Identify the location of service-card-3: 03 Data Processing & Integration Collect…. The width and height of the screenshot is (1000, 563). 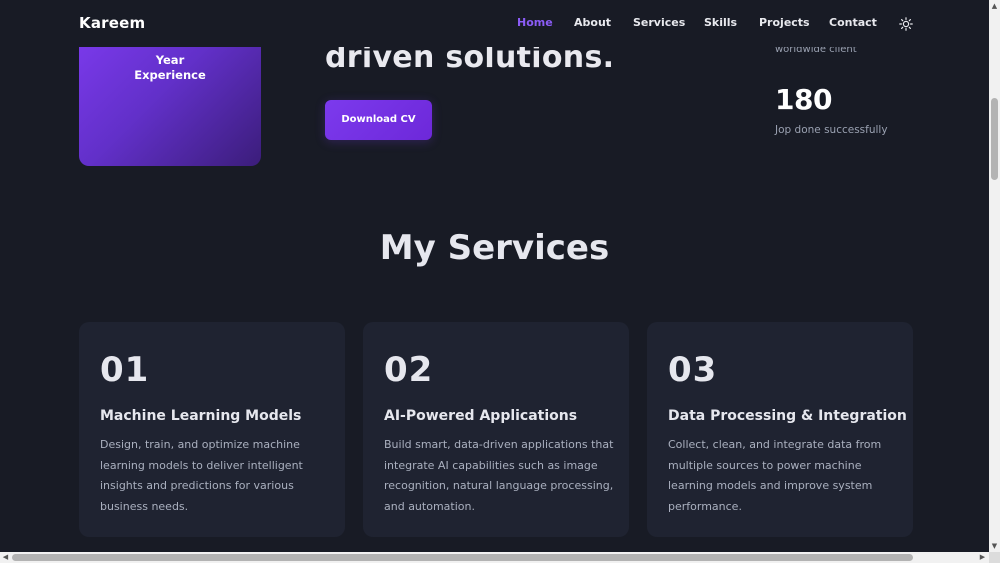
(780, 429).